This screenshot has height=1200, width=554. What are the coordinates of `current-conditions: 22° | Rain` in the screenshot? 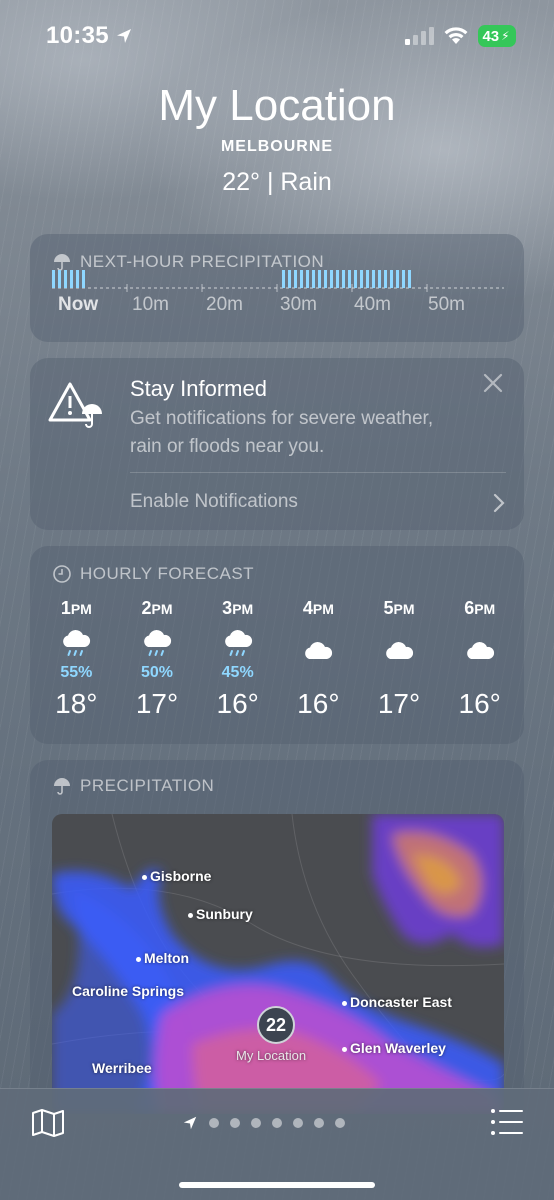 It's located at (277, 182).